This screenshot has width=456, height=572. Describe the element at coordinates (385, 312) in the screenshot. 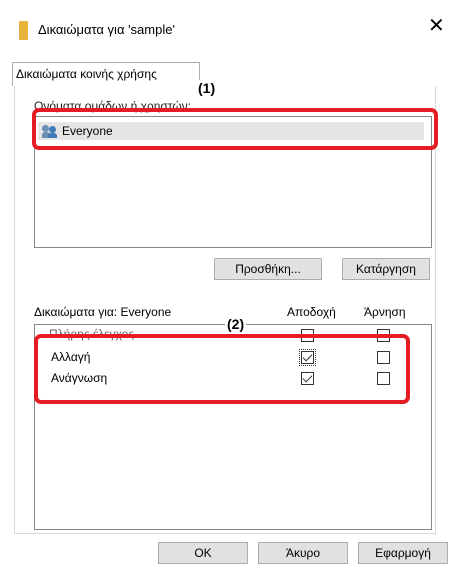

I see `deny-column-header: Άρνηση` at that location.